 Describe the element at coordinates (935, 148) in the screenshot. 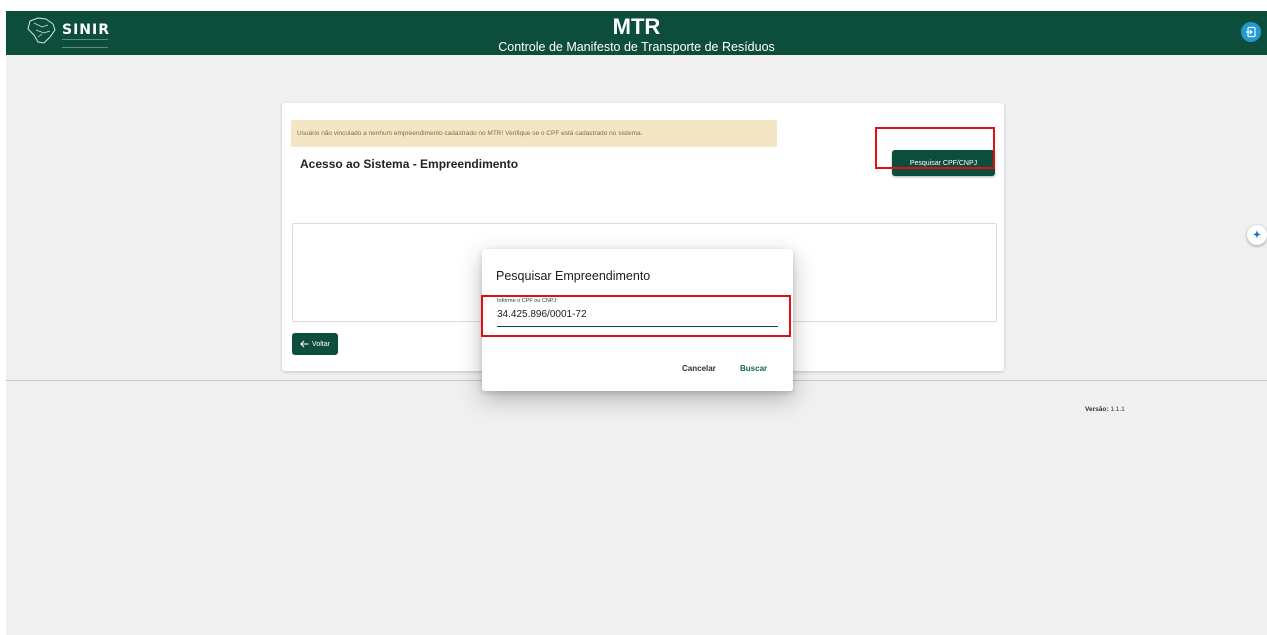

I see `highlight-search-button` at that location.